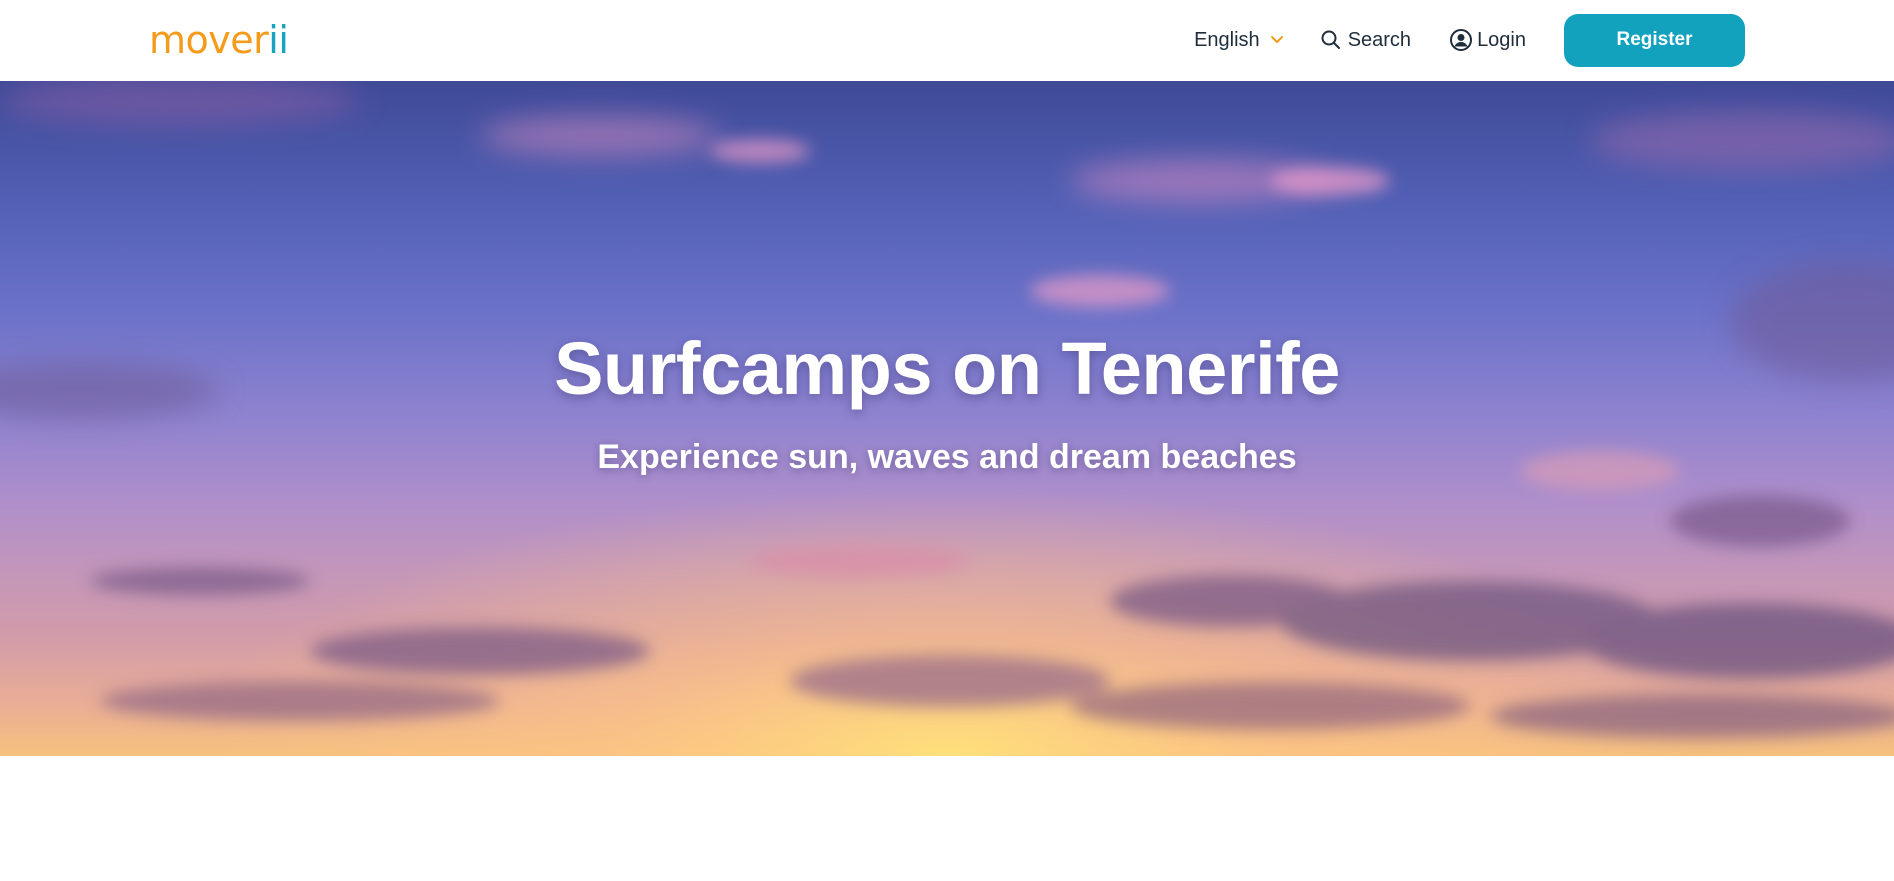  I want to click on login-link: Login, so click(1487, 40).